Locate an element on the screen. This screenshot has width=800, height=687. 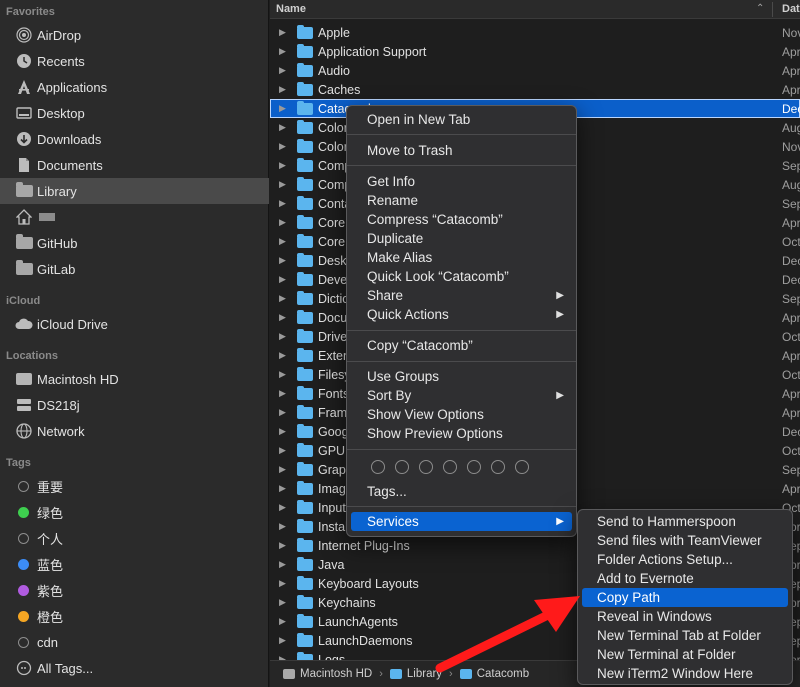
sidebar-item-icloud-drive: iCloud Drive is located at coordinates (134, 324).